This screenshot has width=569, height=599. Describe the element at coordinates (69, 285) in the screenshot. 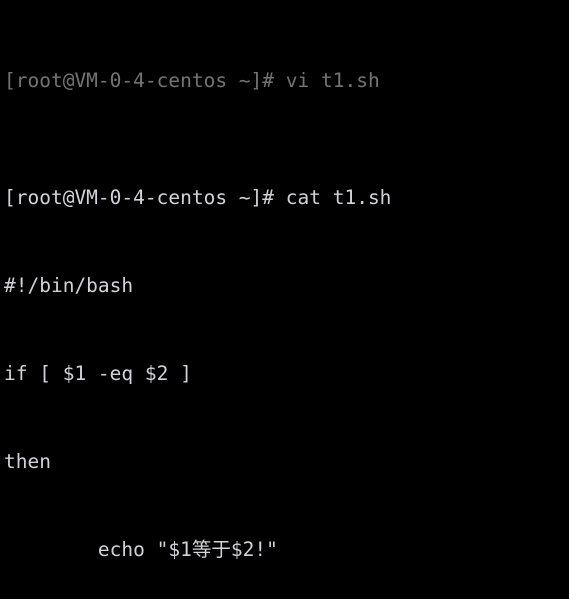

I see `terminal-line-shebang: #!/bin/bash` at that location.